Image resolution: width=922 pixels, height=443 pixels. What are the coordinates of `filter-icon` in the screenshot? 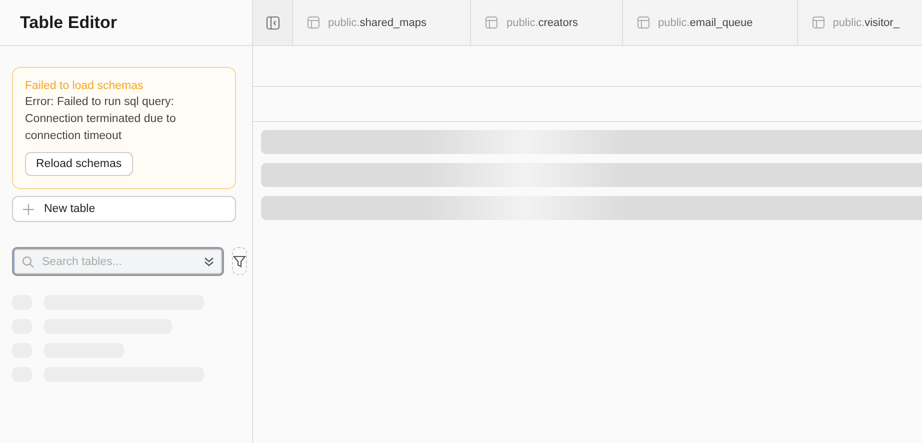 It's located at (239, 261).